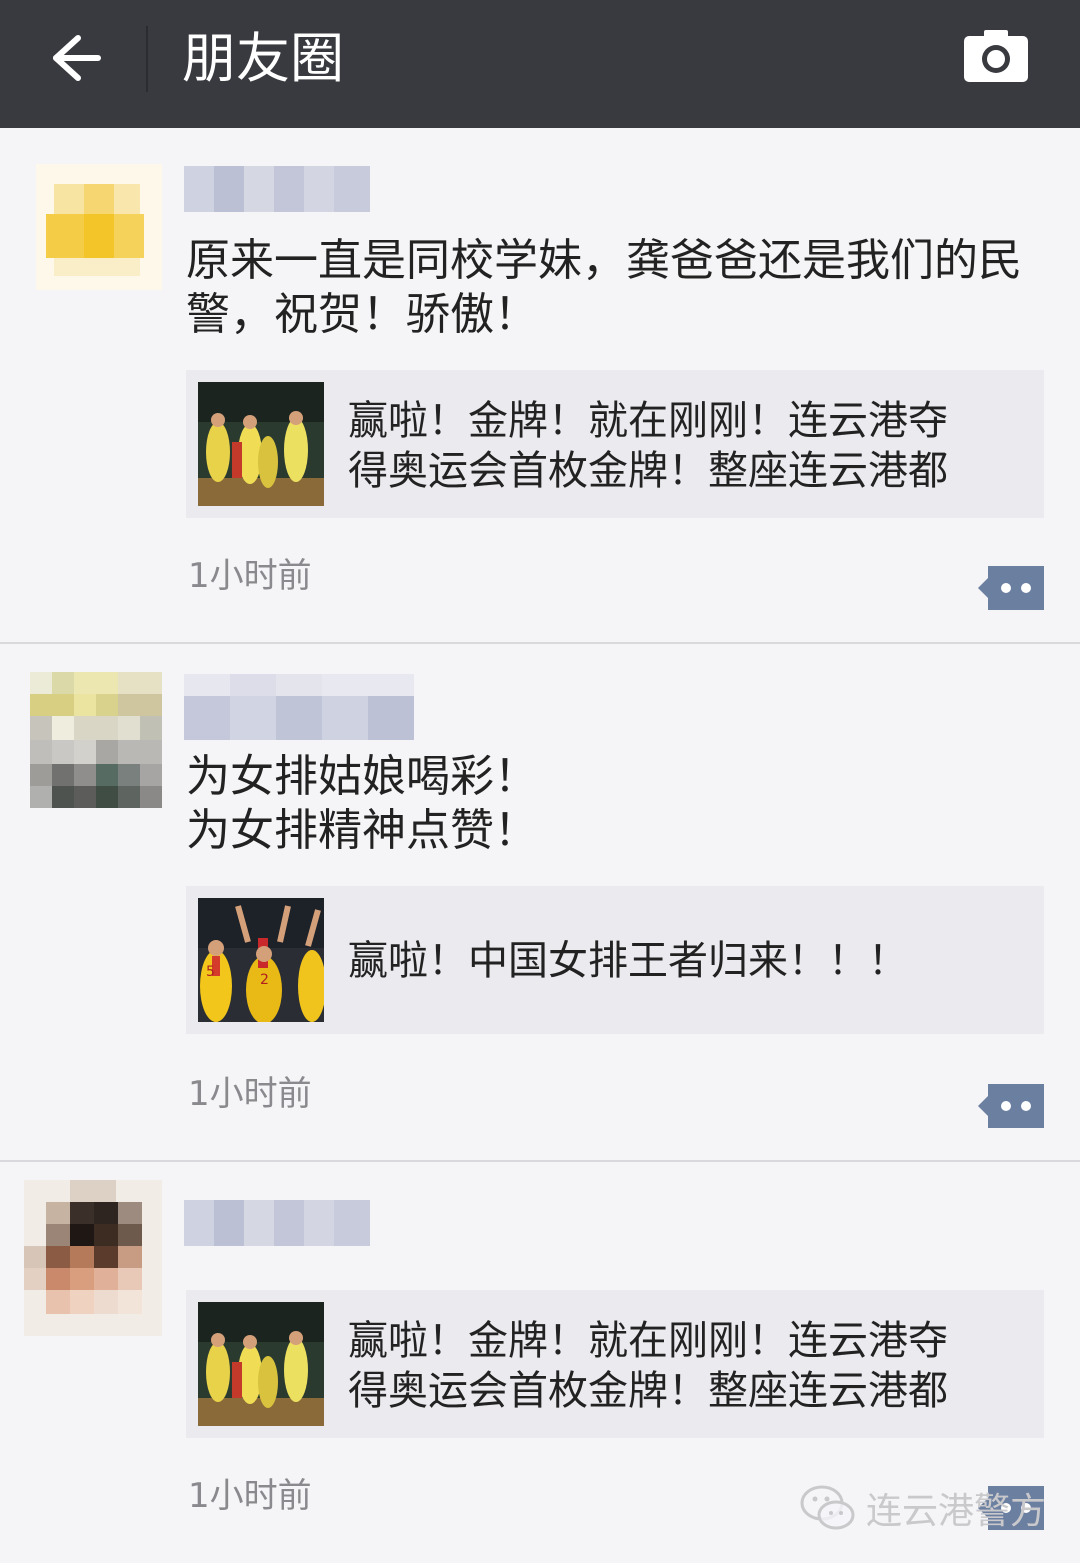  What do you see at coordinates (362, 803) in the screenshot?
I see `post-text: 为女排姑娘喝彩！ 为女排精神点赞！` at bounding box center [362, 803].